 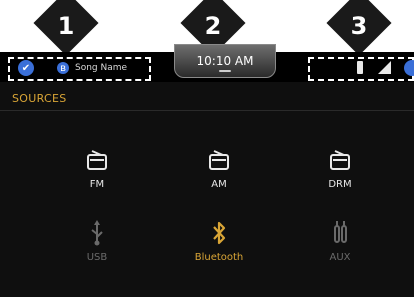 What do you see at coordinates (409, 68) in the screenshot?
I see `nav-status-icon-right` at bounding box center [409, 68].